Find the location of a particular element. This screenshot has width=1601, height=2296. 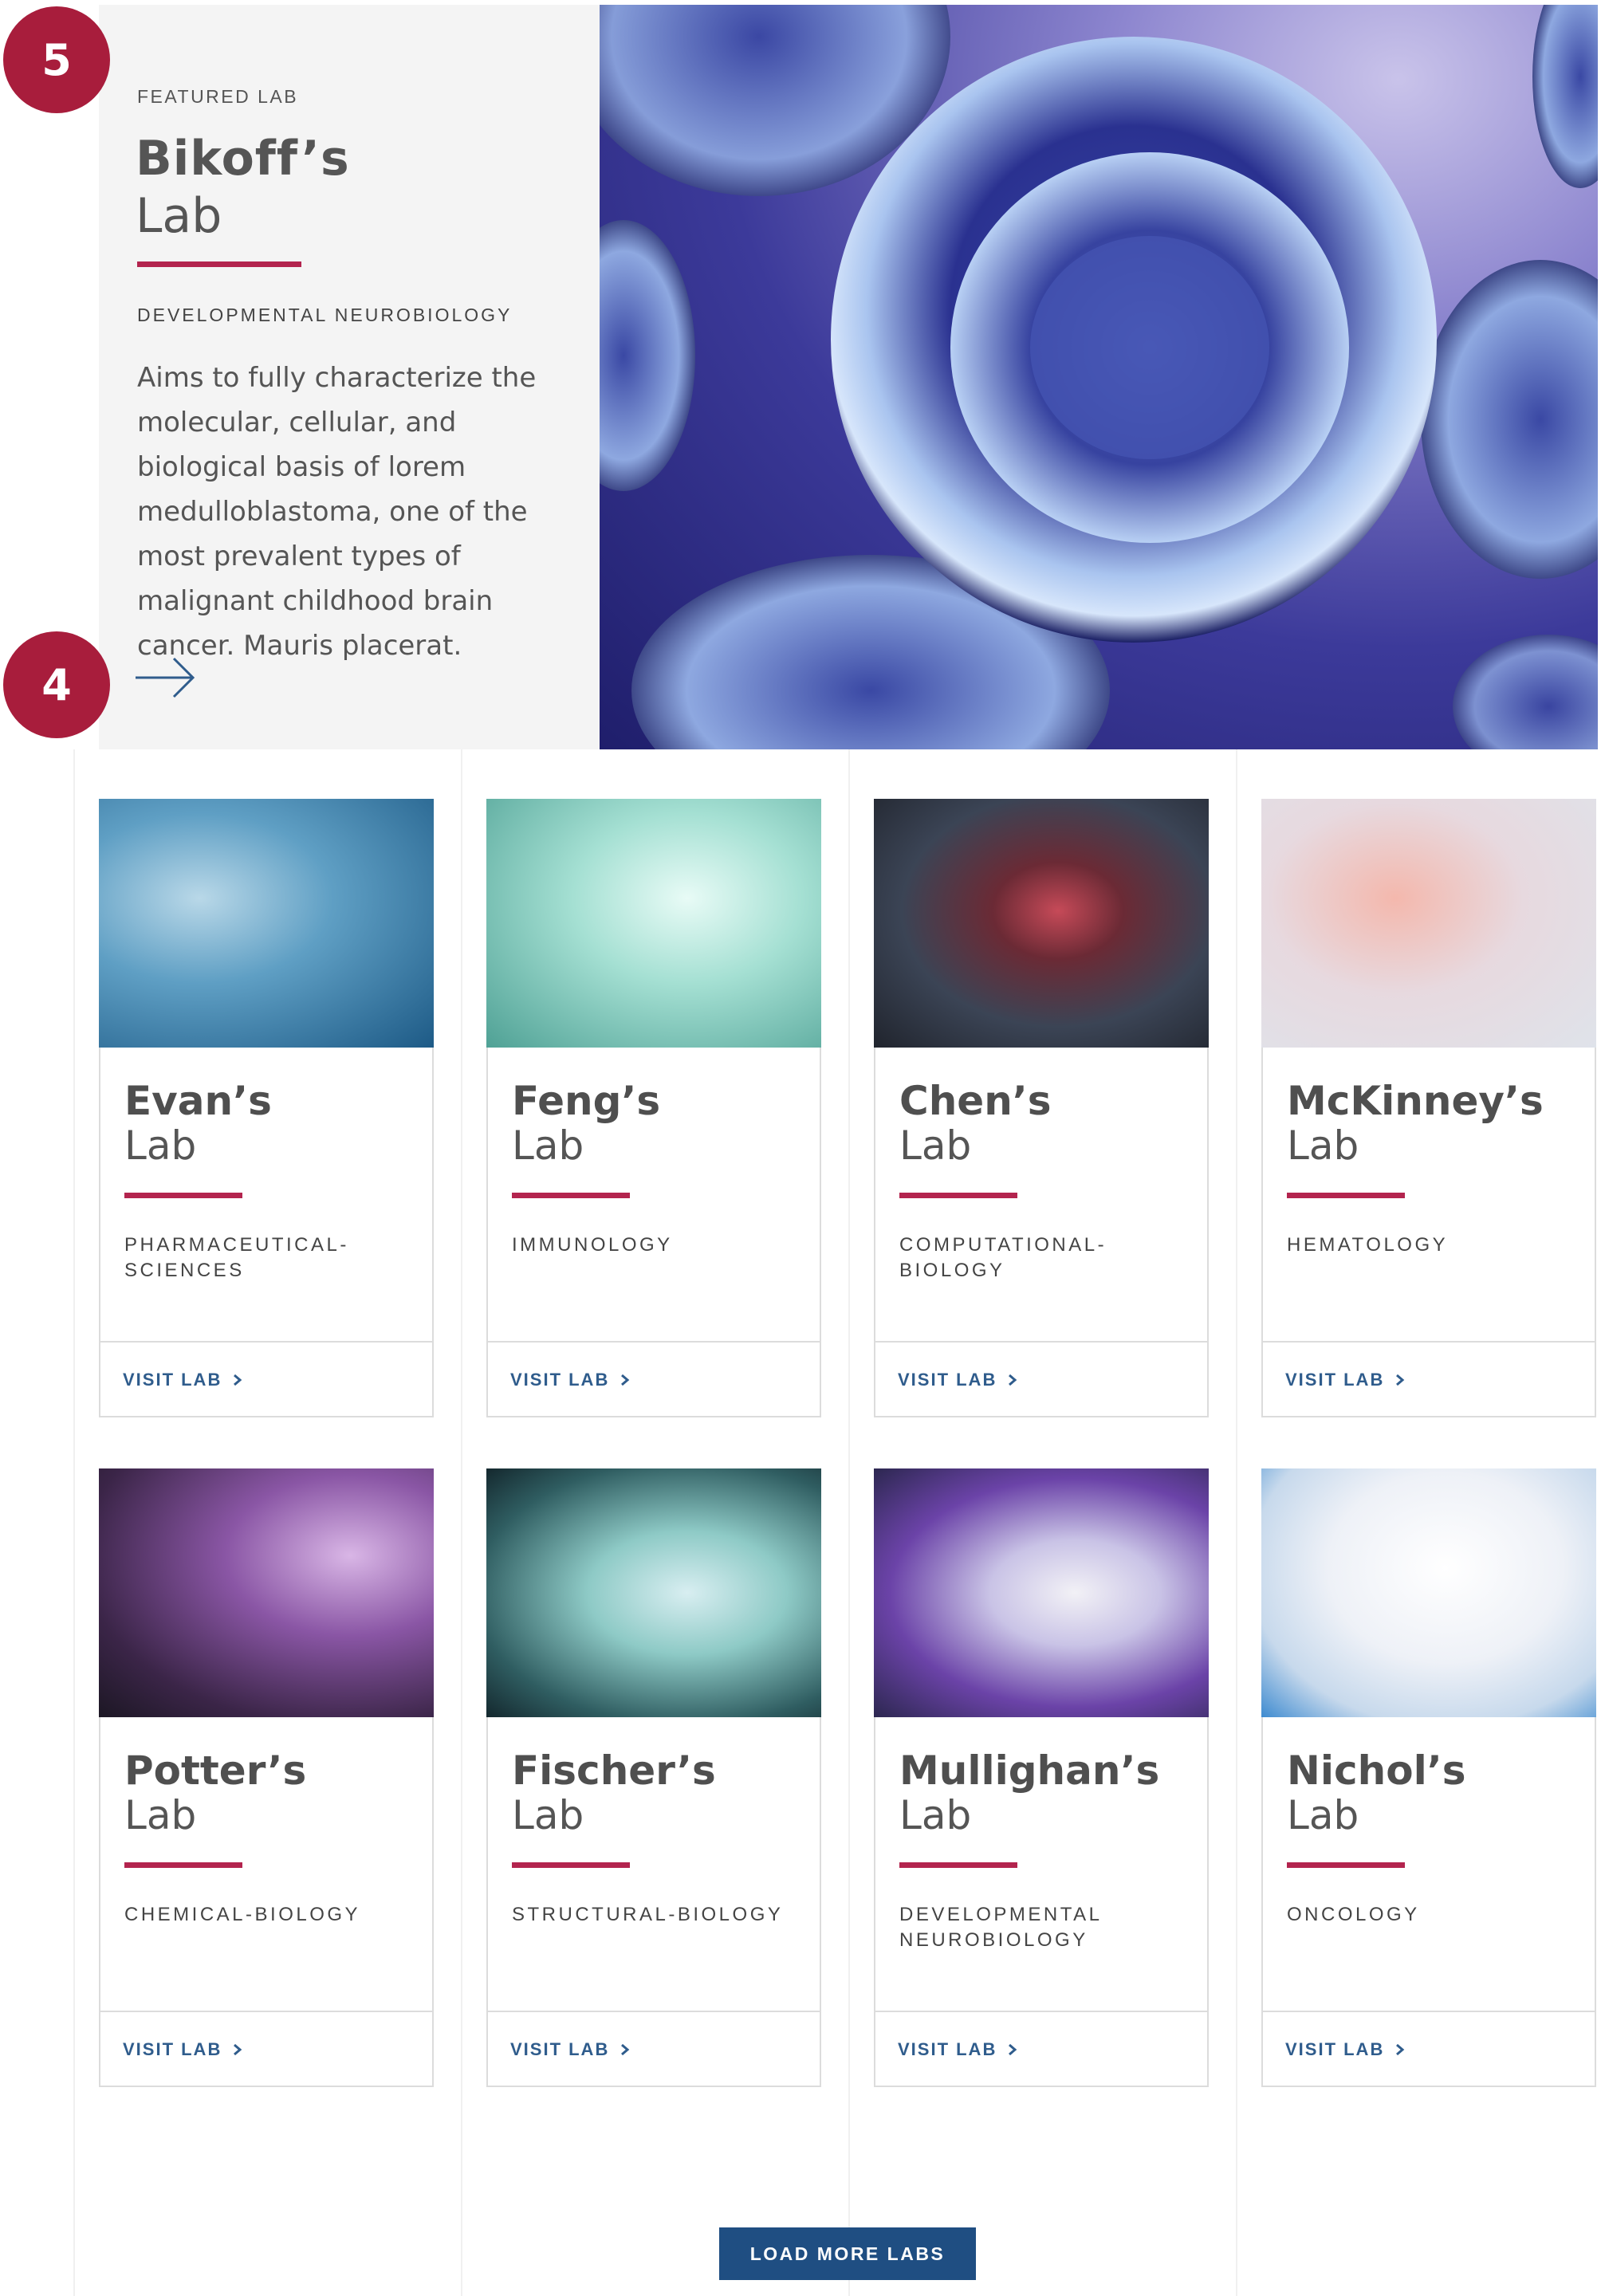

annotation-badge-4: 4 is located at coordinates (56, 684).